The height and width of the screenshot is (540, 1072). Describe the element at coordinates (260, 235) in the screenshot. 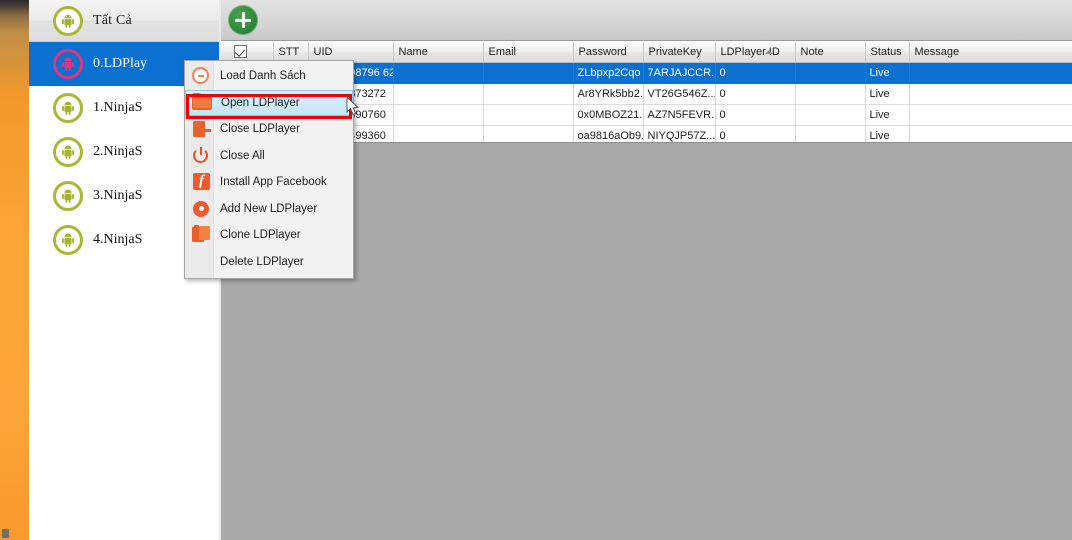

I see `context-menu-item-label: Clone LDPlayer` at that location.